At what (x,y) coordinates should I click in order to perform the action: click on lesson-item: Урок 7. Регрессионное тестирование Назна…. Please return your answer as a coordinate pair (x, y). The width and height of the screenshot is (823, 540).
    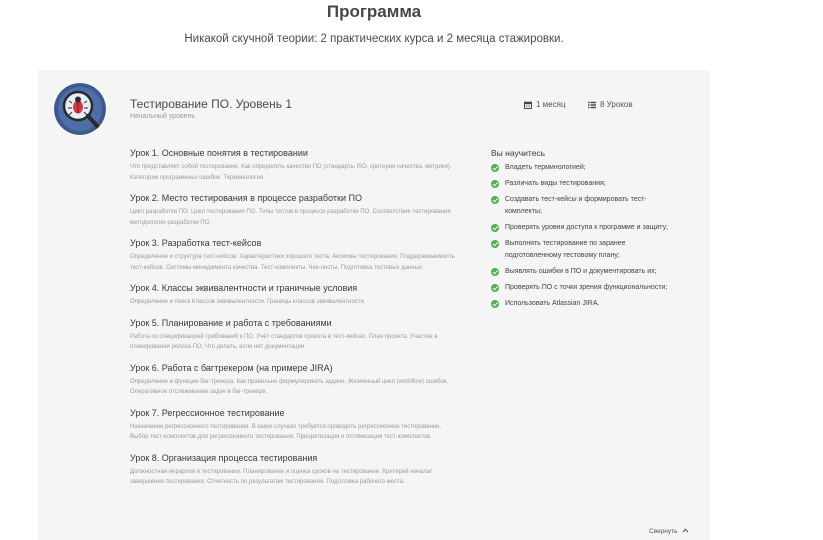
    Looking at the image, I should click on (295, 425).